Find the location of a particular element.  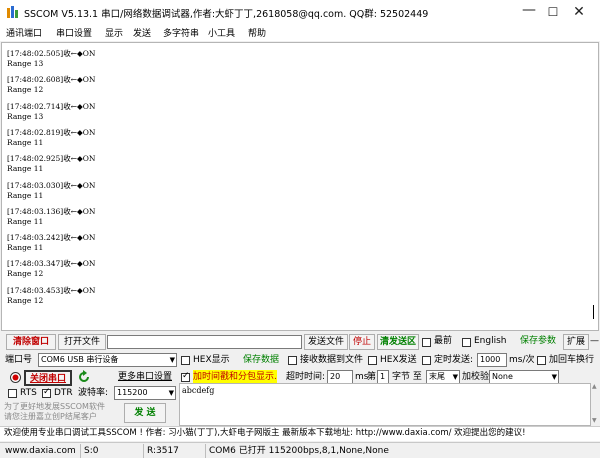

interval-input: 1000 is located at coordinates (492, 360).